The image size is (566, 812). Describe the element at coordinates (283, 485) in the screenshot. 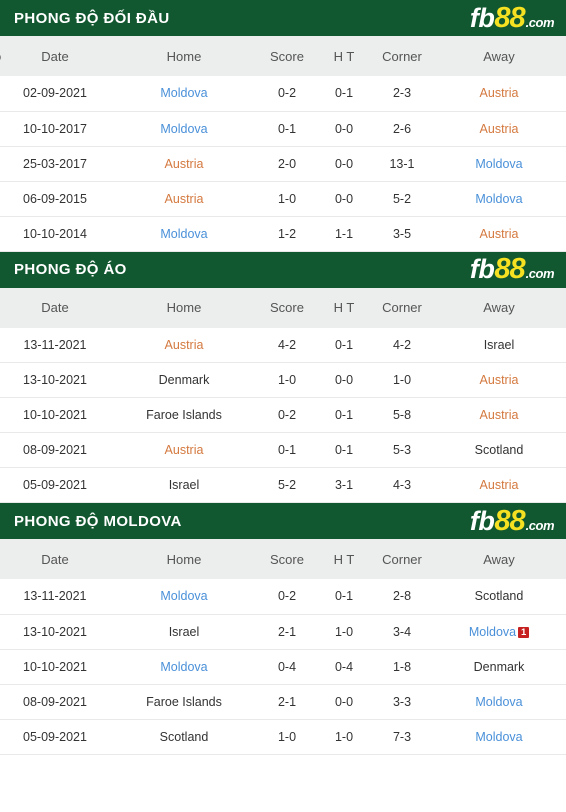

I see `table-row: 05-09-2021 Israel 5-2 3-1 4-3 Austria` at that location.